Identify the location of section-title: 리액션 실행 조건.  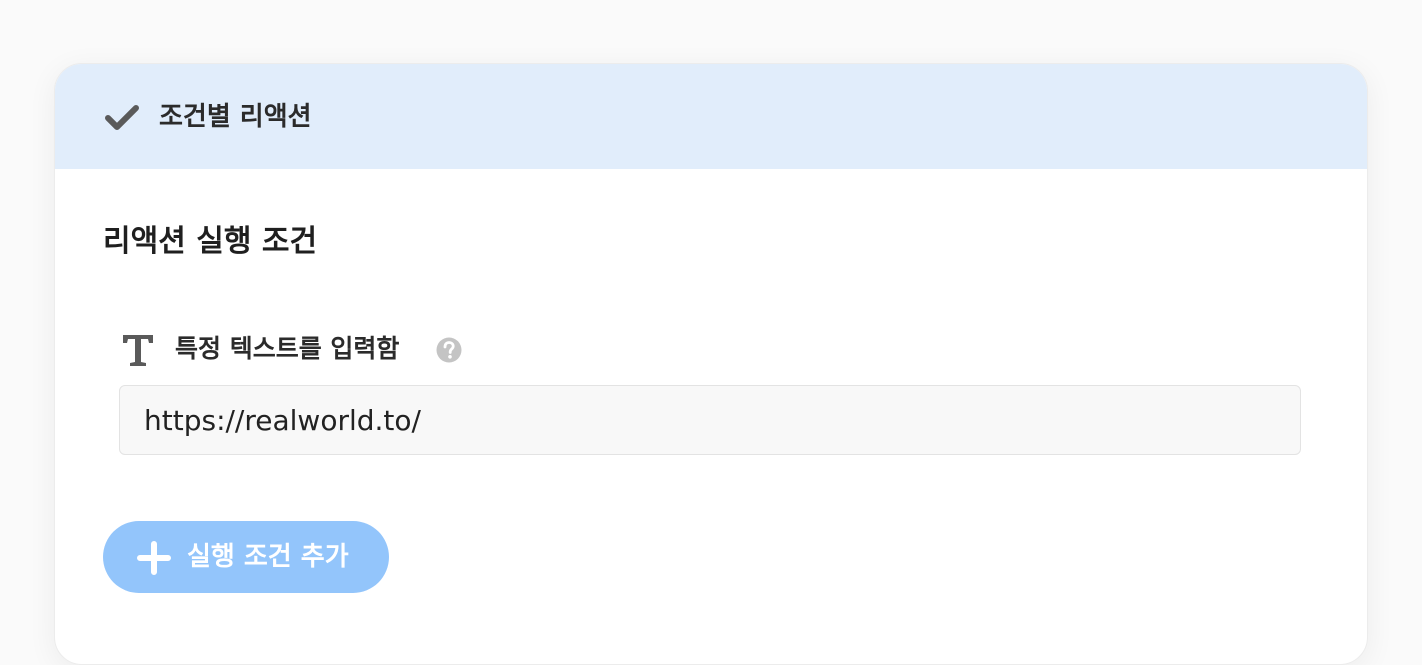
(210, 241).